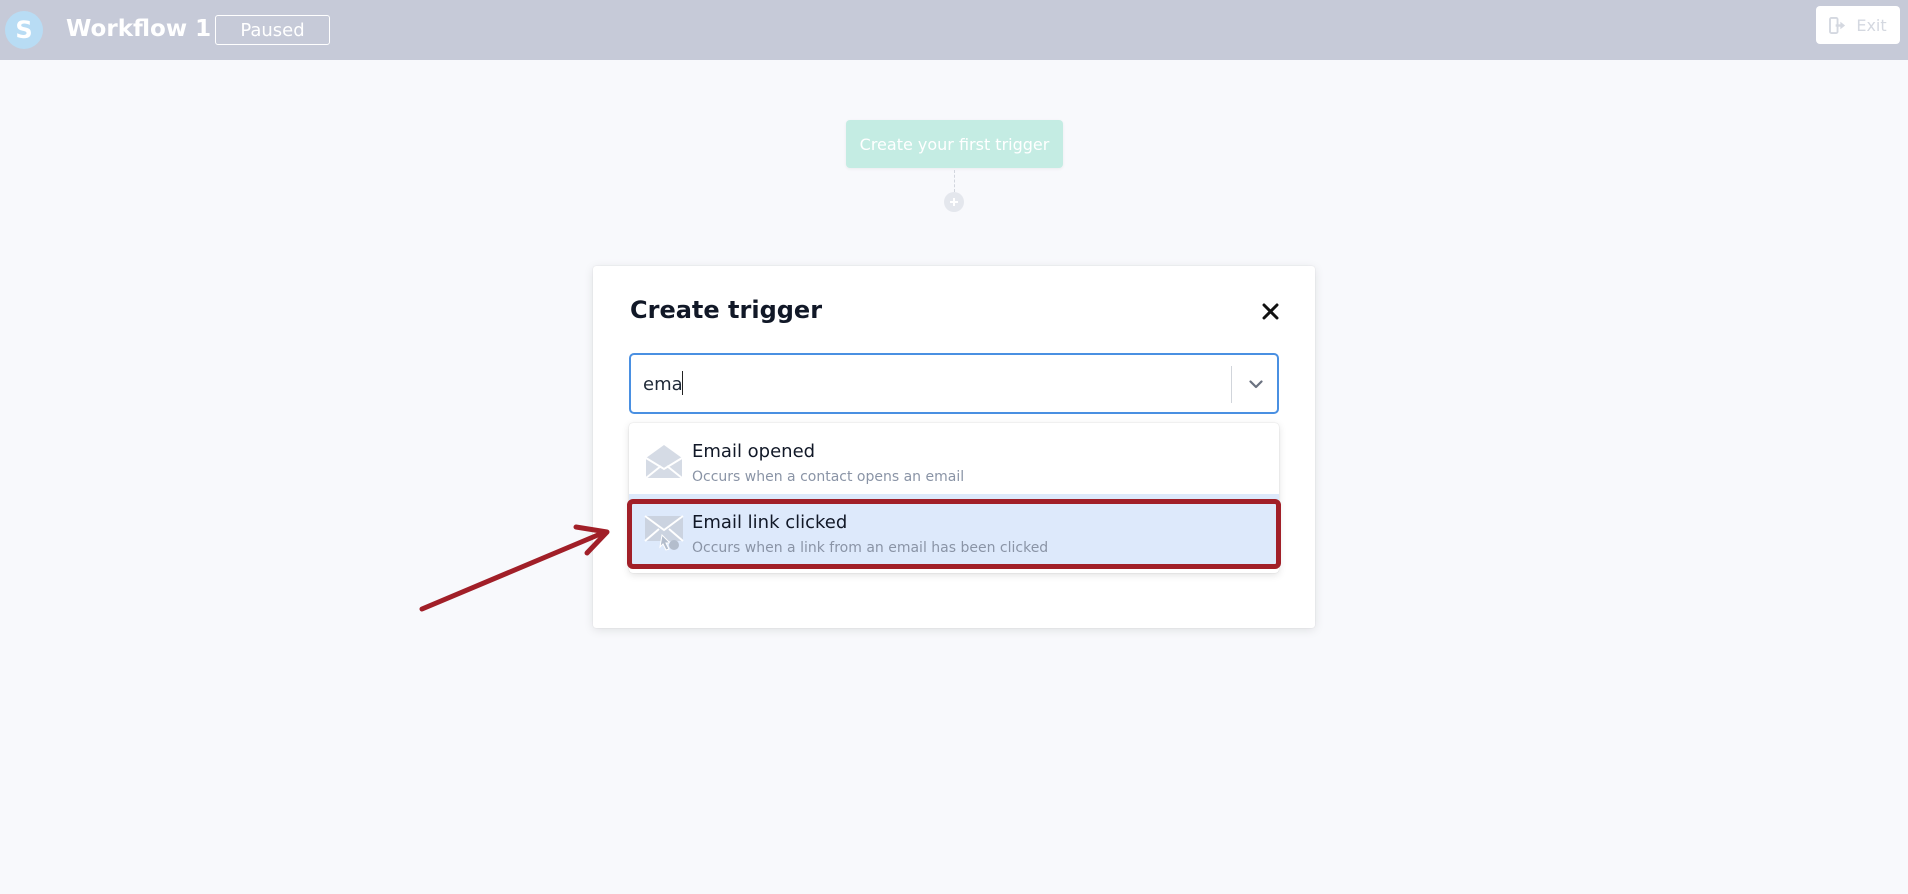 Image resolution: width=1908 pixels, height=894 pixels. What do you see at coordinates (754, 451) in the screenshot?
I see `option-label: Email opened` at bounding box center [754, 451].